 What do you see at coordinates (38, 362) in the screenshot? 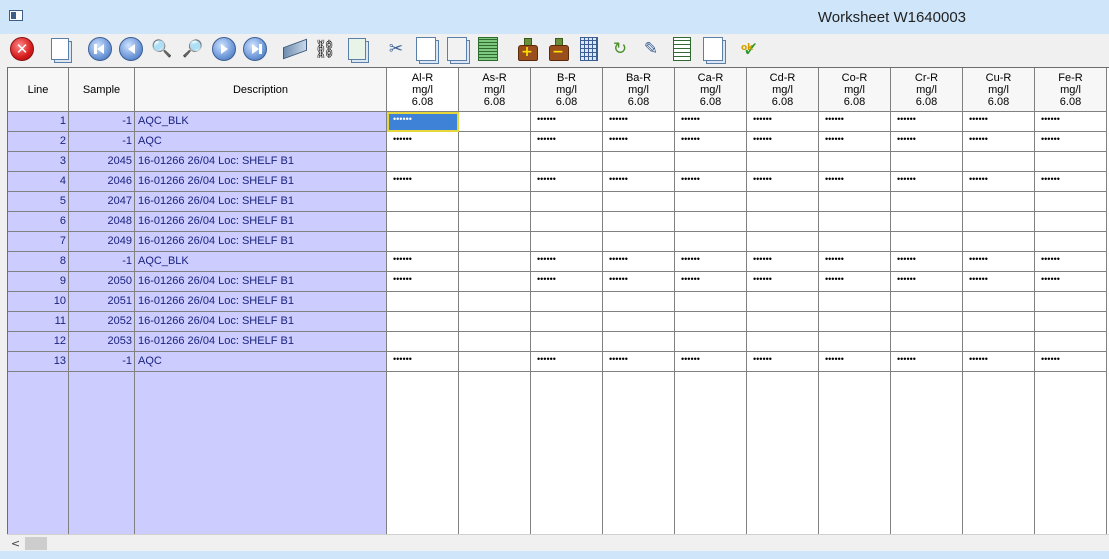
I see `line-cell: 13` at bounding box center [38, 362].